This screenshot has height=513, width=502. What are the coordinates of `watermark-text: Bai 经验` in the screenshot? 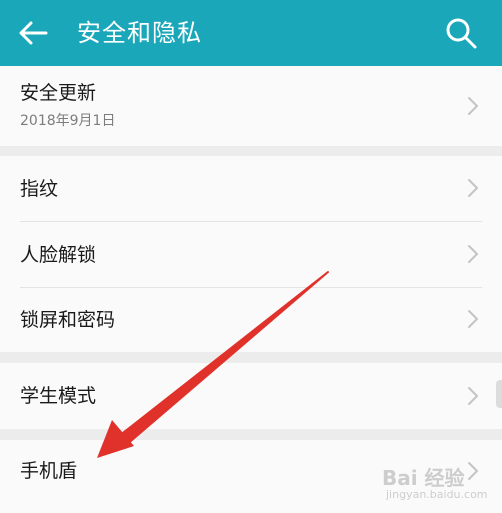 It's located at (423, 478).